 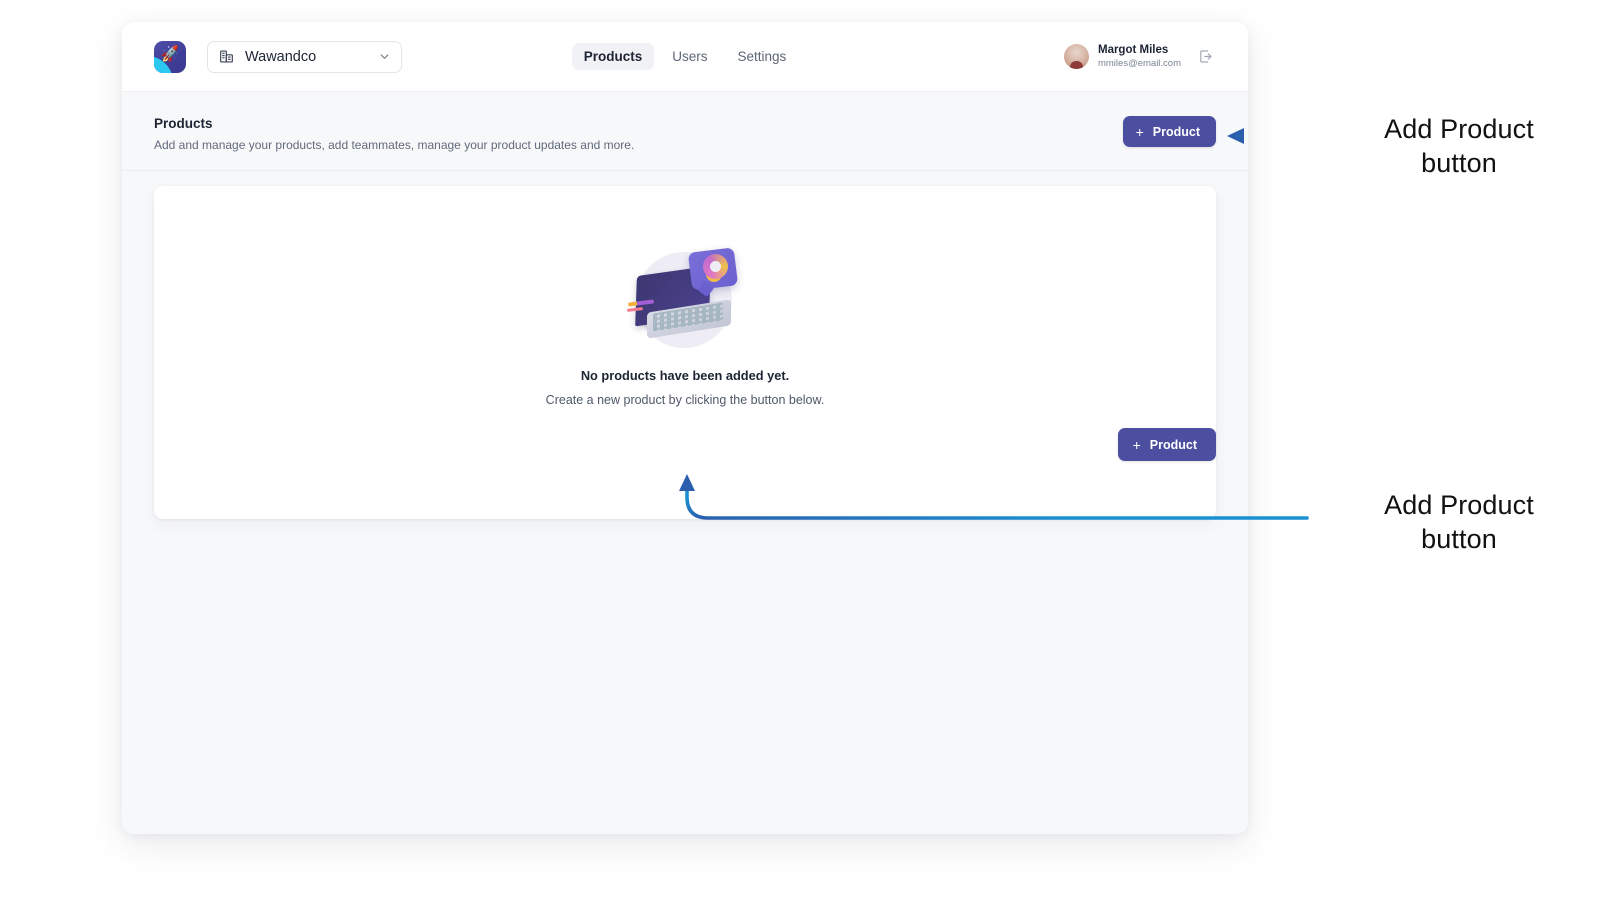 What do you see at coordinates (1459, 522) in the screenshot?
I see `annotation-label-bottom: Add Product button` at bounding box center [1459, 522].